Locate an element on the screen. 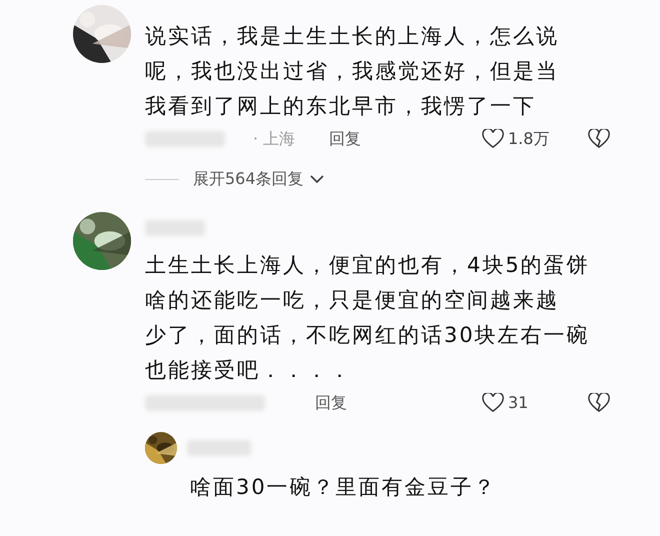 The width and height of the screenshot is (660, 536). location-text: · 上海 is located at coordinates (274, 139).